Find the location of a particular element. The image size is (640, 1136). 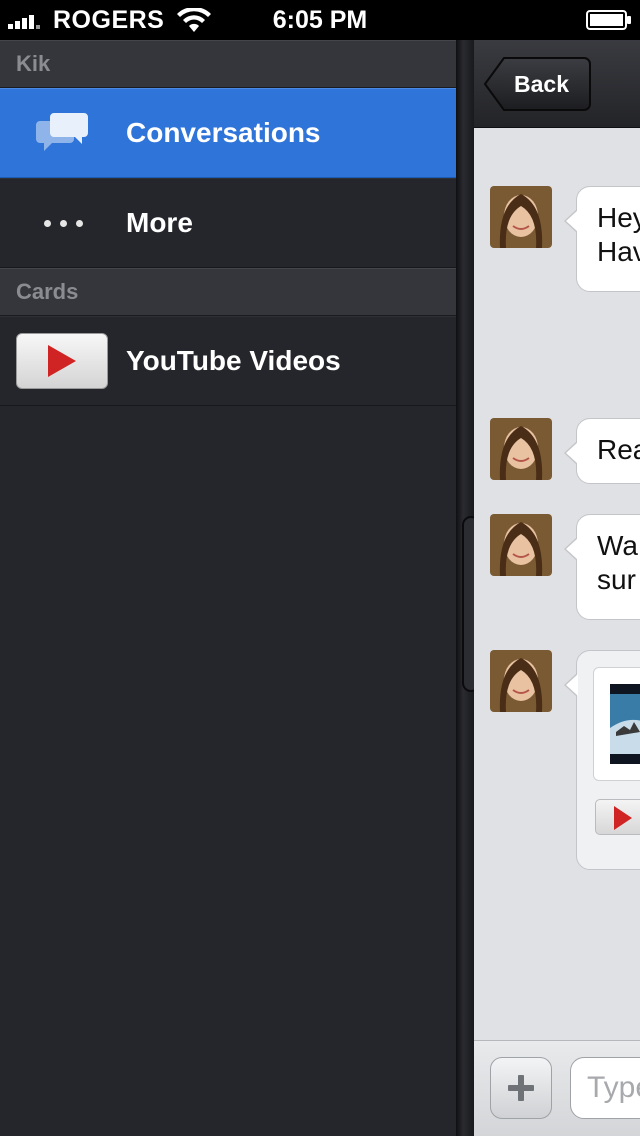

youtube-play-button is located at coordinates (617, 817).